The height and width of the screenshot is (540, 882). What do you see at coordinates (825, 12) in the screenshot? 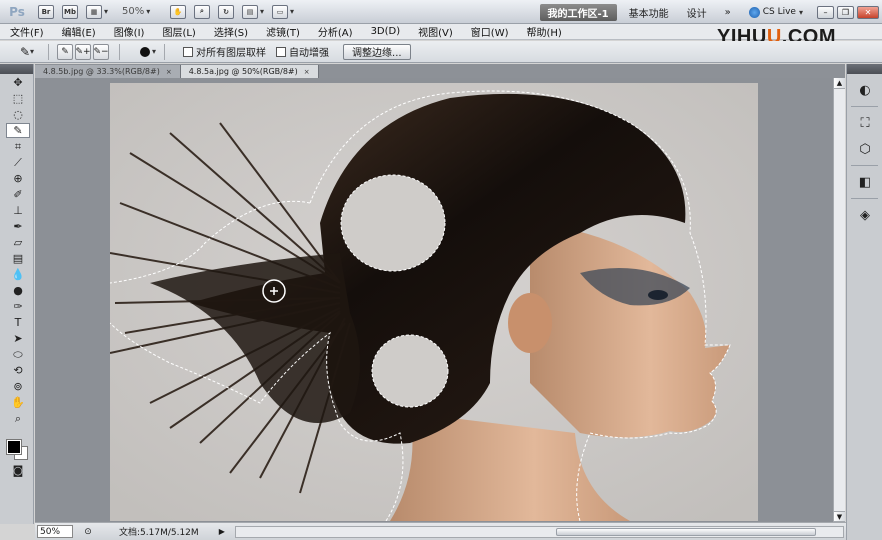
I see `minimize-button: –` at bounding box center [825, 12].